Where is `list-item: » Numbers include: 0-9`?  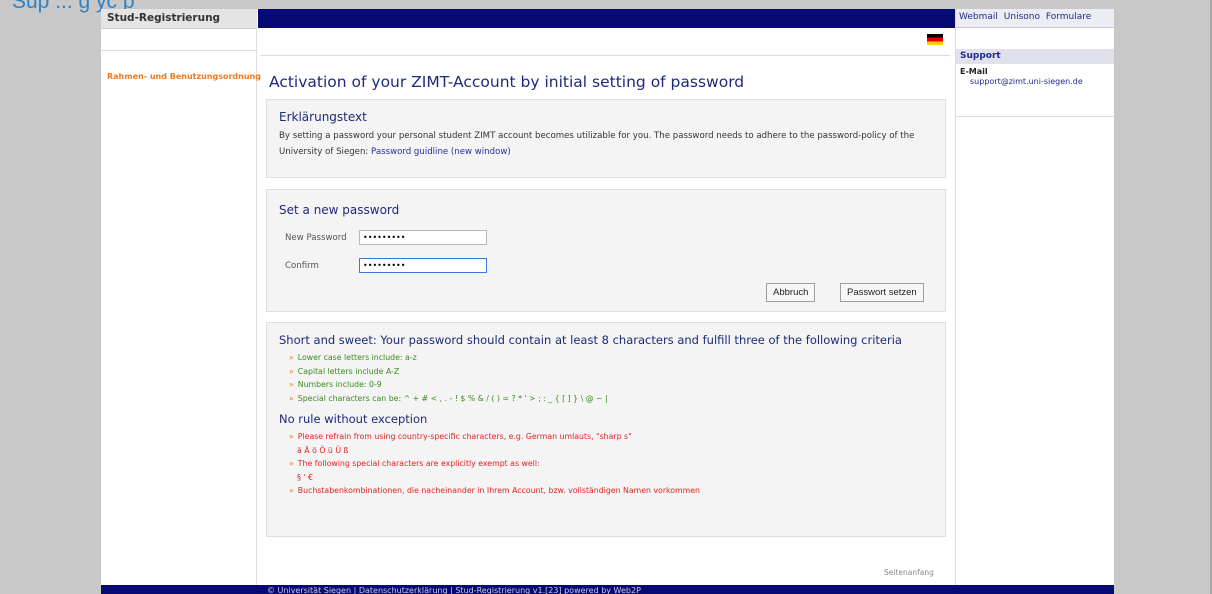
list-item: » Numbers include: 0-9 is located at coordinates (335, 384).